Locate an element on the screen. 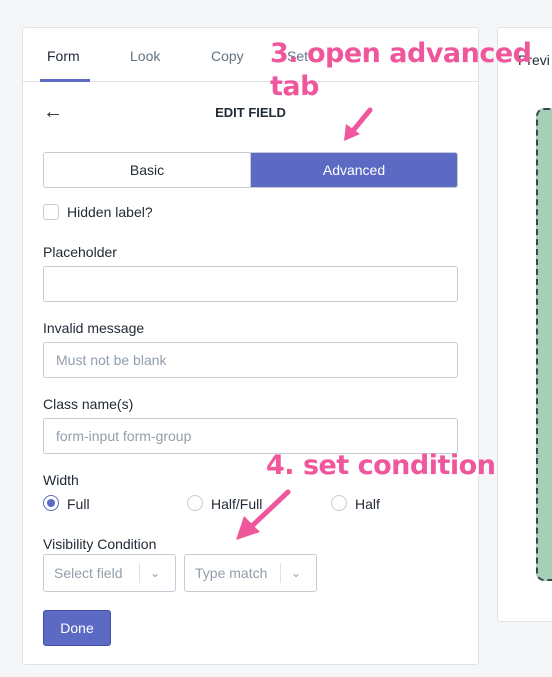  preview-panel: Previ is located at coordinates (524, 324).